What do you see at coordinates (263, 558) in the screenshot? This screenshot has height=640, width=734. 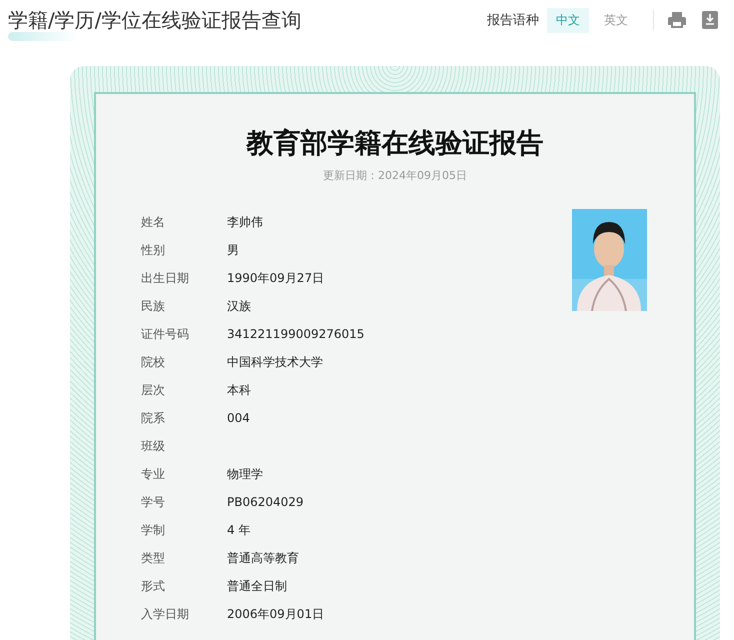 I see `field-value: 普通高等教育` at bounding box center [263, 558].